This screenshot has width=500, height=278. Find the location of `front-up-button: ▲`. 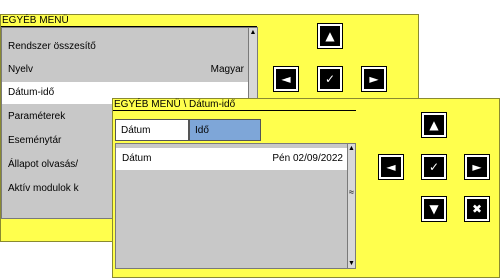

front-up-button: ▲ is located at coordinates (434, 125).